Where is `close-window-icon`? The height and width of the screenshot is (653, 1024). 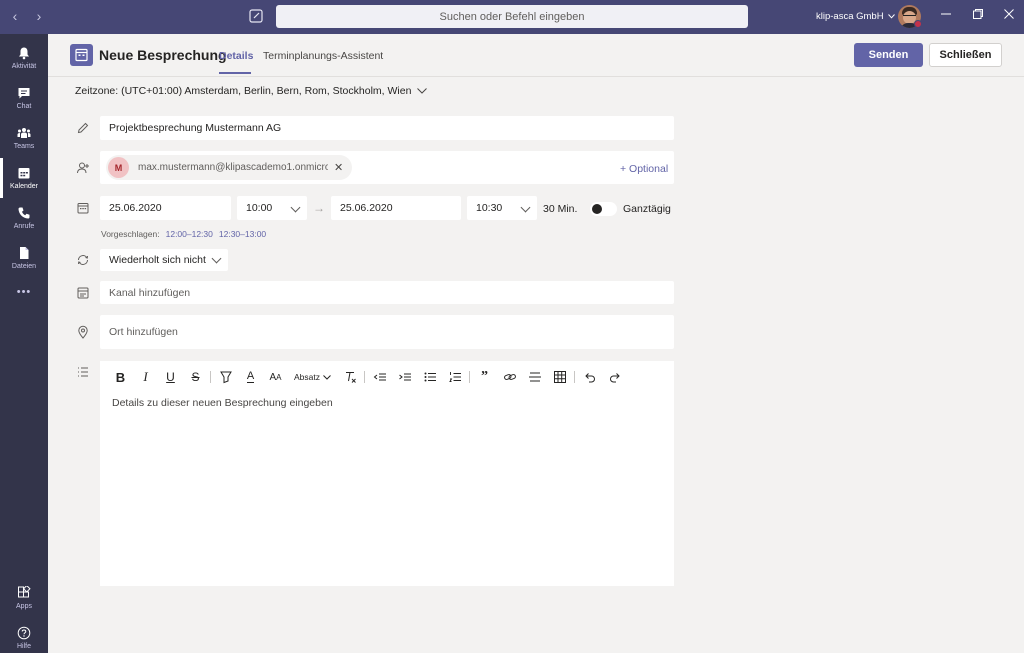
close-window-icon is located at coordinates (1009, 16).